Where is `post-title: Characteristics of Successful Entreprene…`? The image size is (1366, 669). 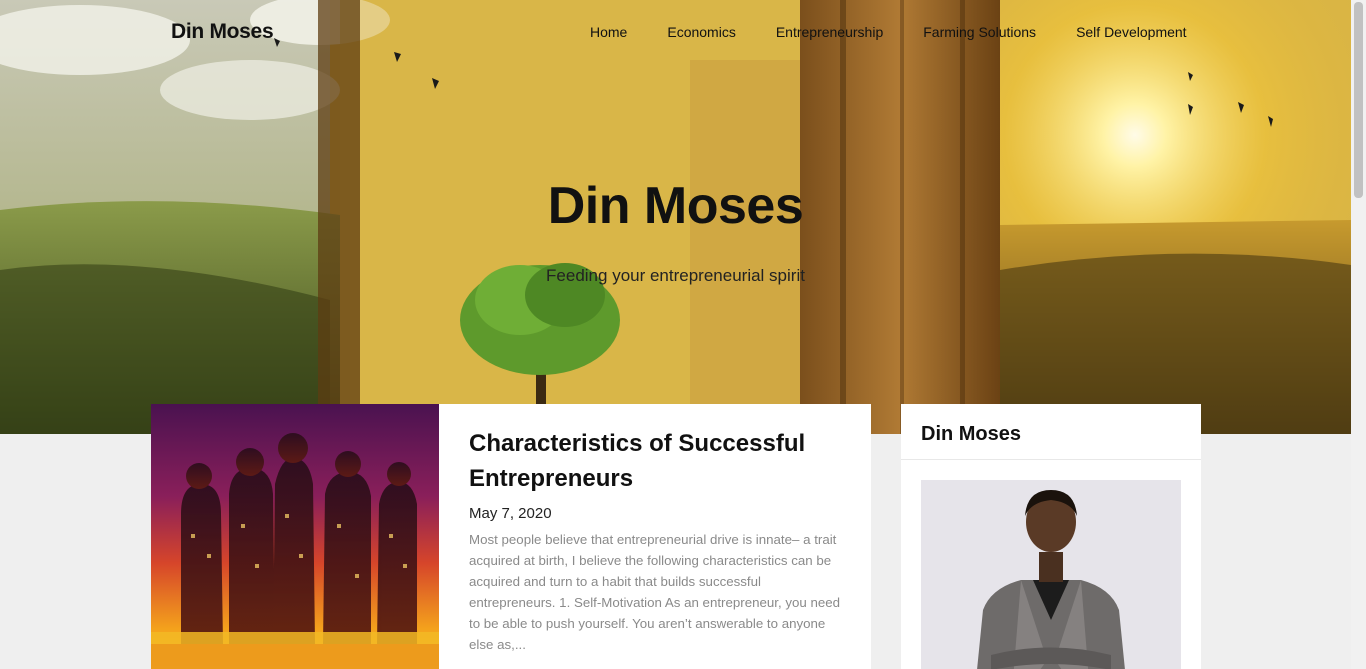
post-title: Characteristics of Successful Entreprene… is located at coordinates (655, 461).